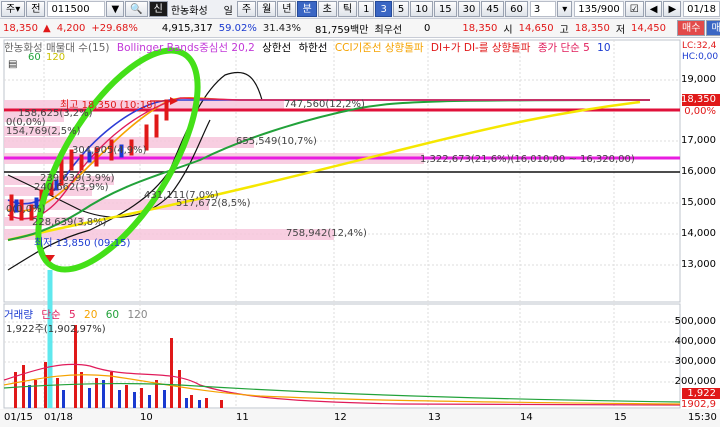 This screenshot has width=720, height=427. What do you see at coordinates (187, 28) in the screenshot?
I see `quote-volume: 4,915,317` at bounding box center [187, 28].